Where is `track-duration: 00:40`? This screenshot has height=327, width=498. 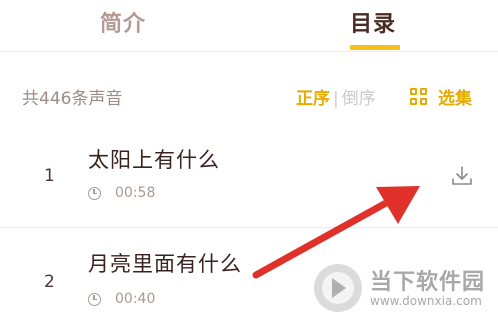 track-duration: 00:40 is located at coordinates (121, 299).